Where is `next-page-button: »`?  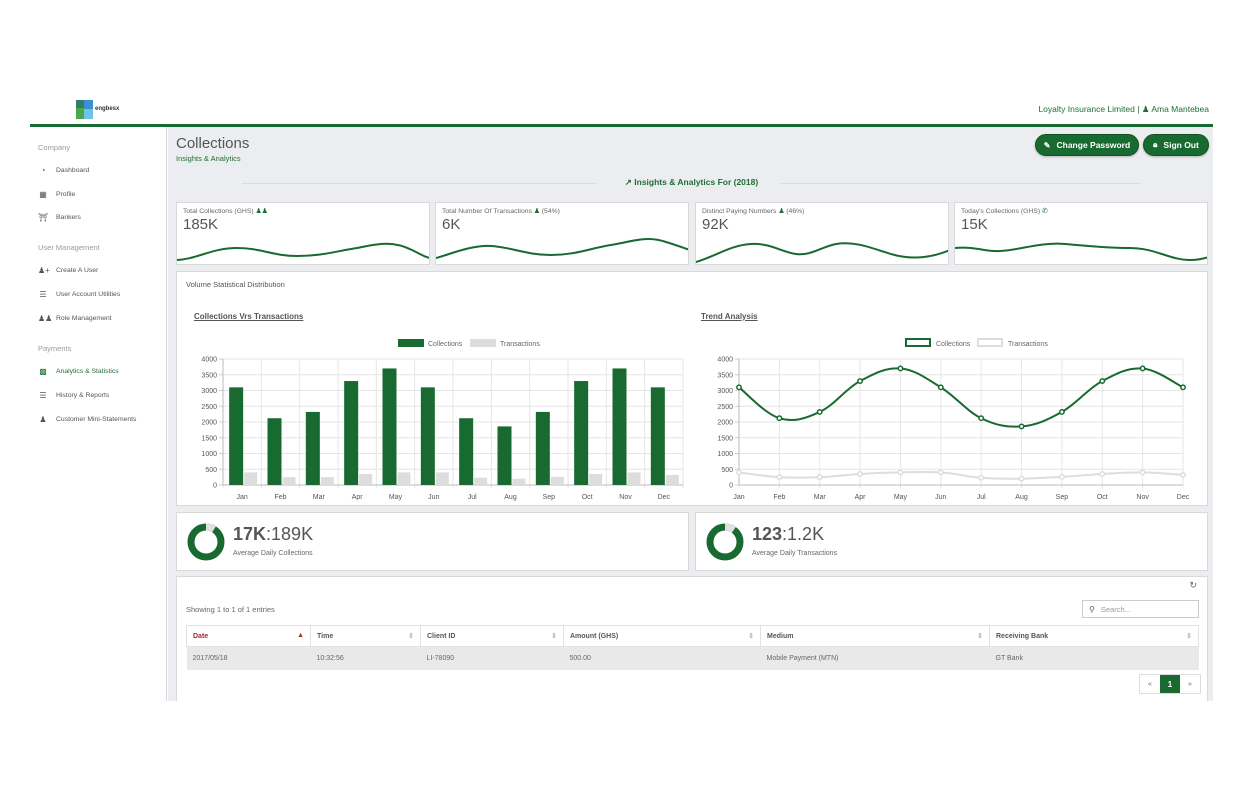
next-page-button: » is located at coordinates (1190, 684).